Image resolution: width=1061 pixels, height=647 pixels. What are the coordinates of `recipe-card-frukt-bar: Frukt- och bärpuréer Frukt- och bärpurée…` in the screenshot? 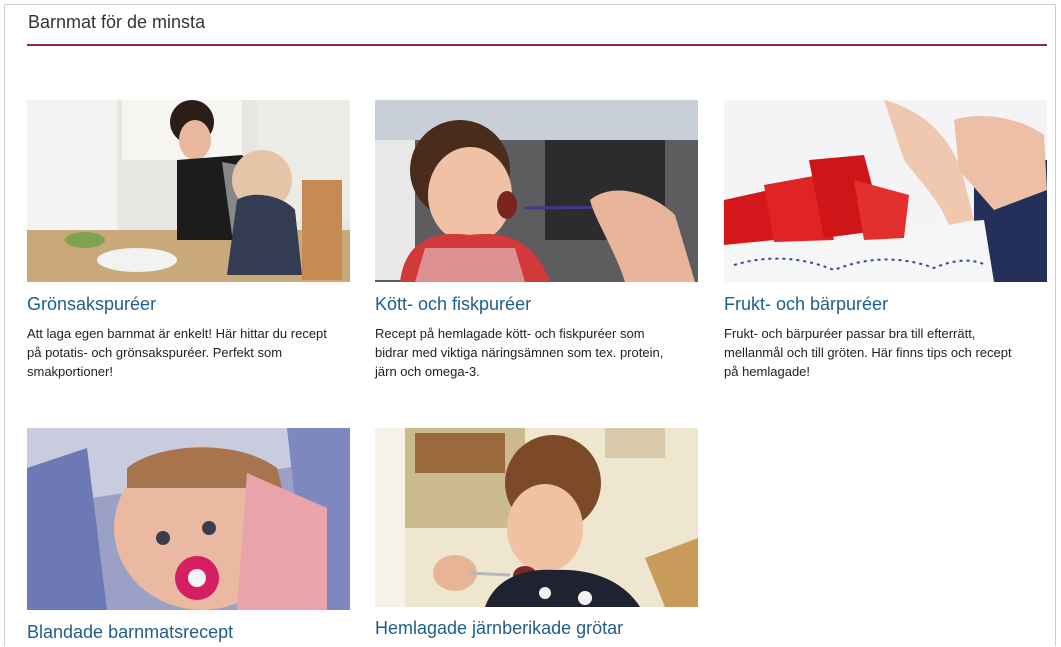 It's located at (885, 240).